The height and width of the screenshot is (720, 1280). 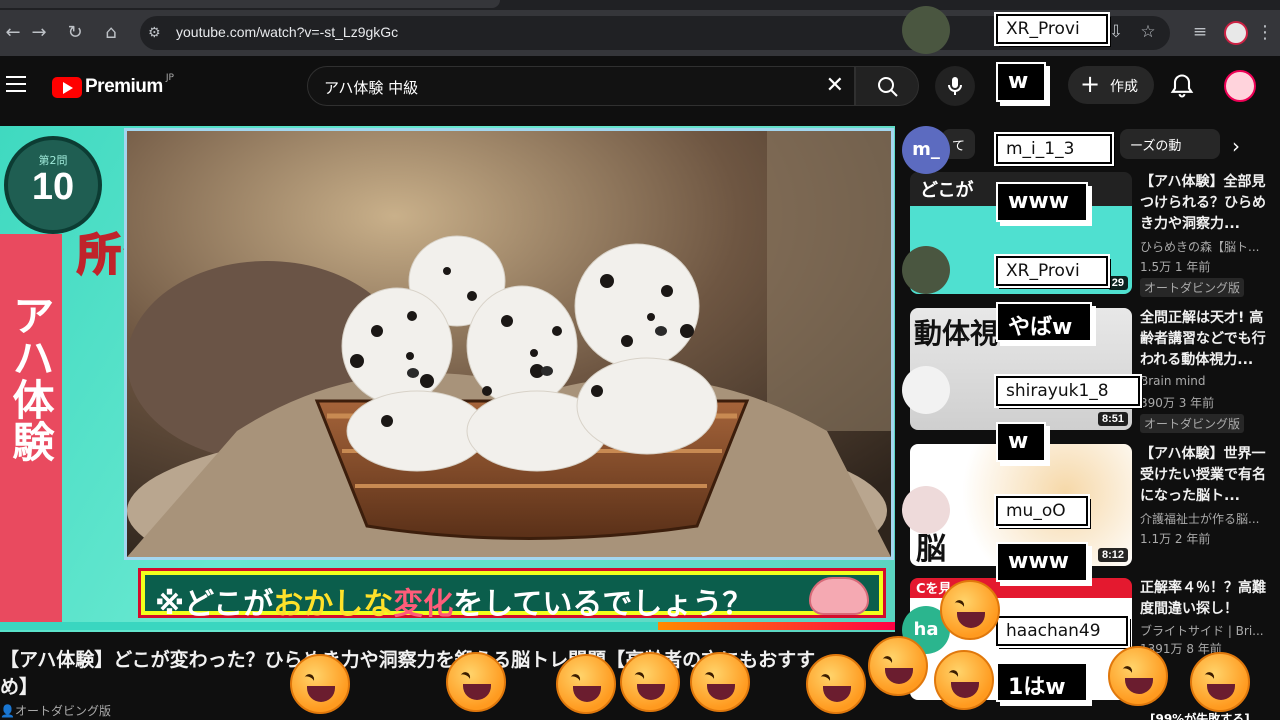 I want to click on chat-username: m_i_1_3, so click(x=1054, y=149).